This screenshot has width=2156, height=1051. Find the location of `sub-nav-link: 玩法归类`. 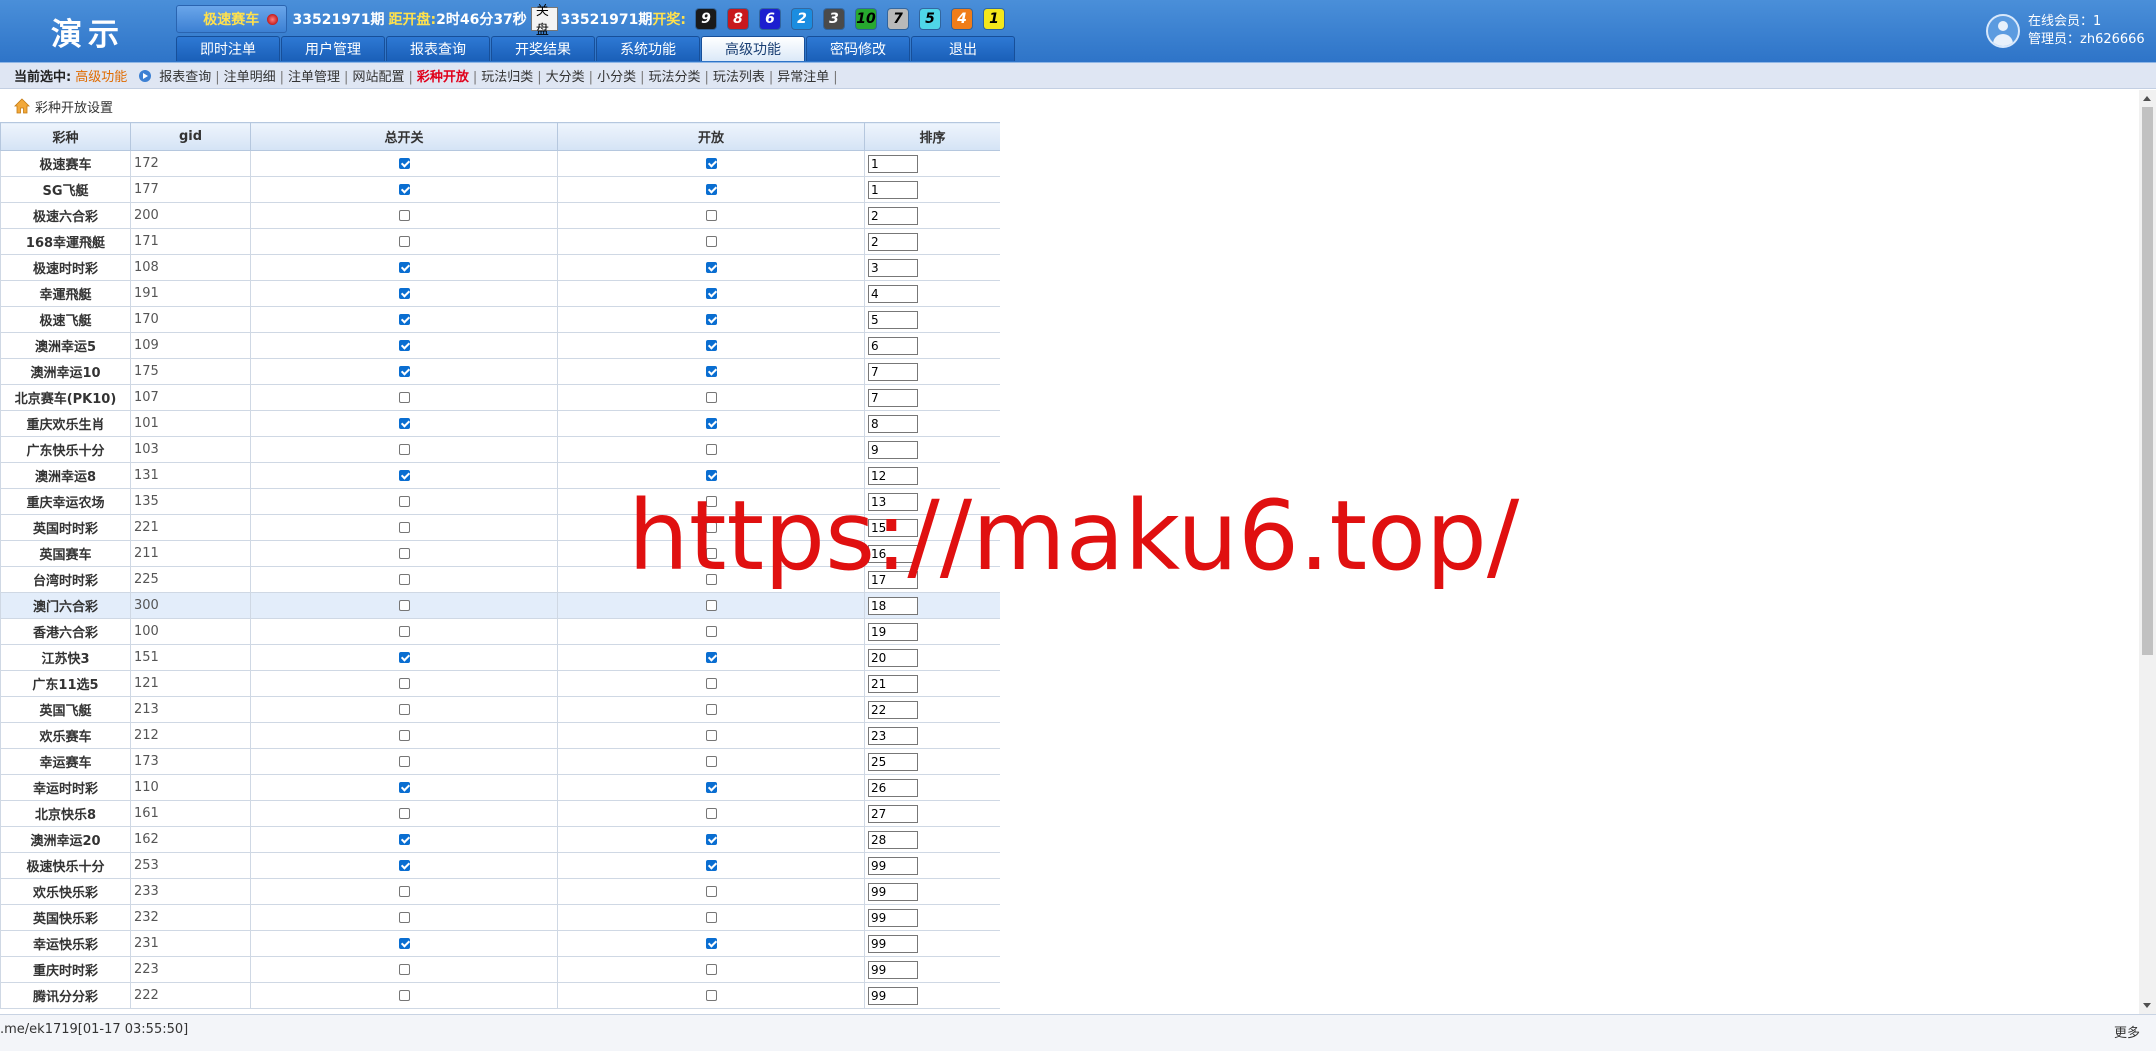

sub-nav-link: 玩法归类 is located at coordinates (507, 77).